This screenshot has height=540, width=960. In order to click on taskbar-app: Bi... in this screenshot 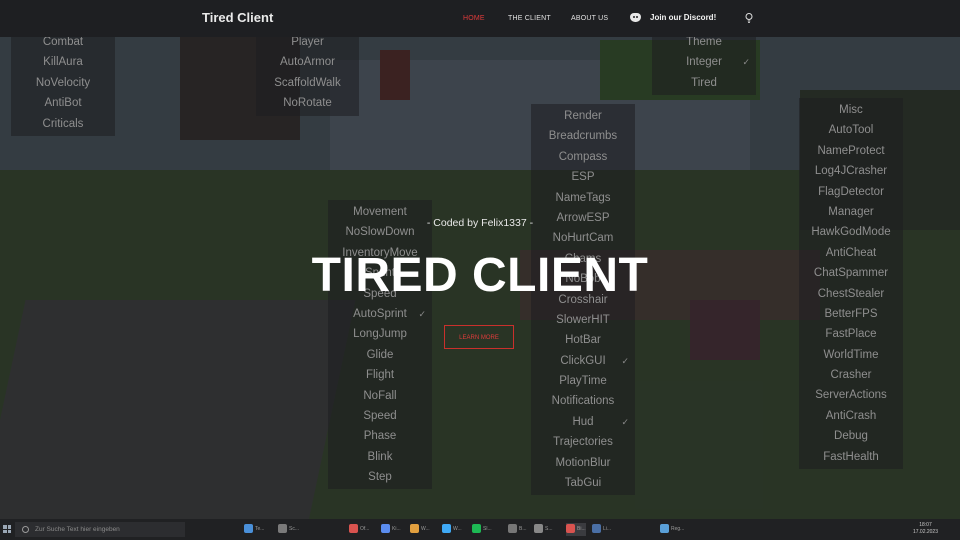, I will do `click(576, 529)`.